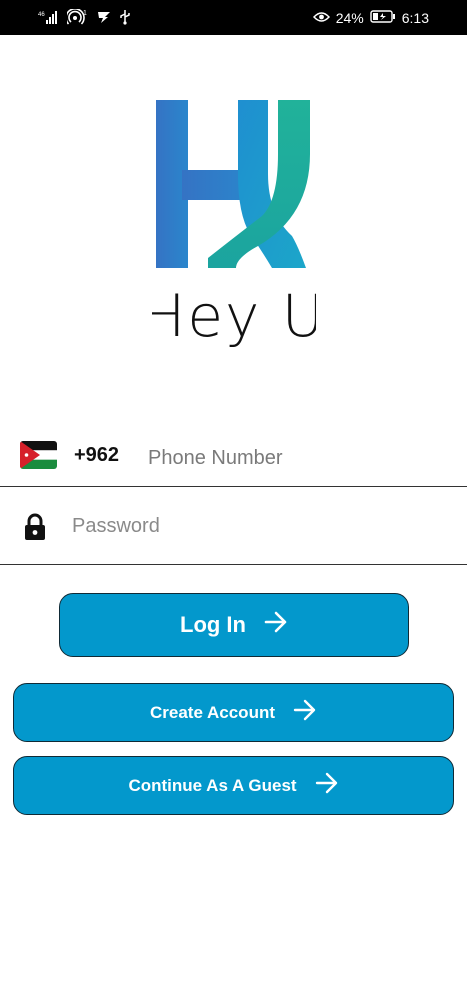 This screenshot has height=1000, width=467. What do you see at coordinates (415, 18) in the screenshot?
I see `clock: 6:13` at bounding box center [415, 18].